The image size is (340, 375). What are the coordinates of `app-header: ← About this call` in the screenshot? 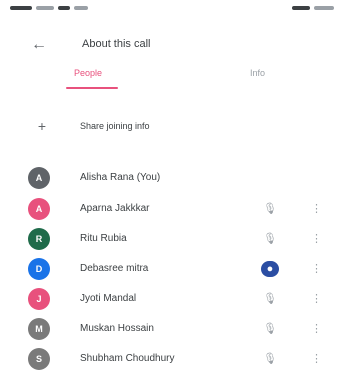 It's located at (170, 45).